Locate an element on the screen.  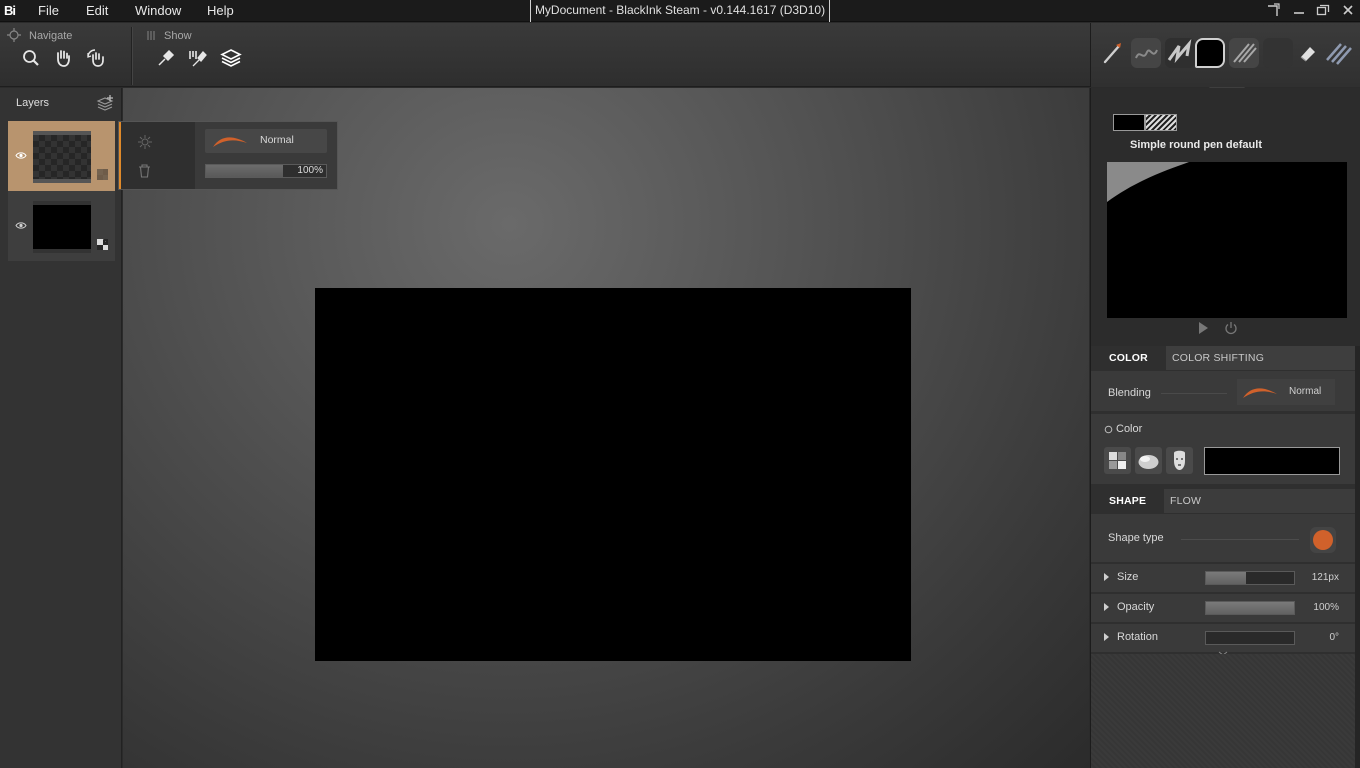
brush-presets-strip is located at coordinates (1225, 59).